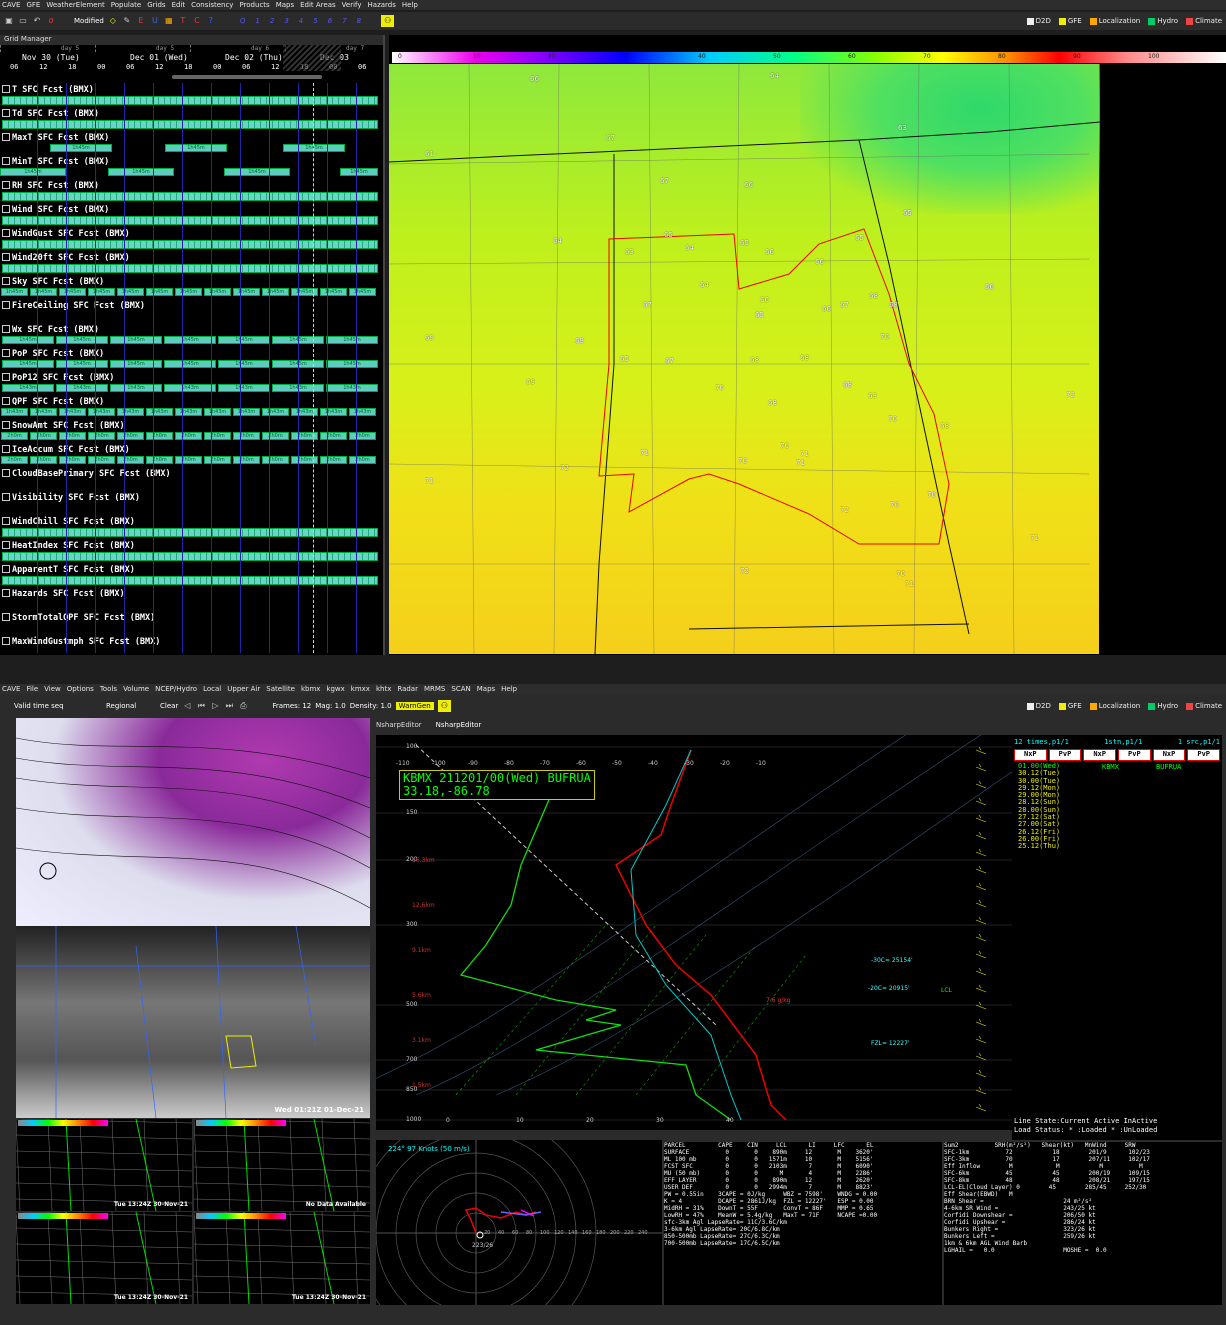 The image size is (1226, 1325). I want to click on grid-element-row: MaxT SFC Fcst (BMX) 1h45m 1h45m 1h45m, so click(190, 143).